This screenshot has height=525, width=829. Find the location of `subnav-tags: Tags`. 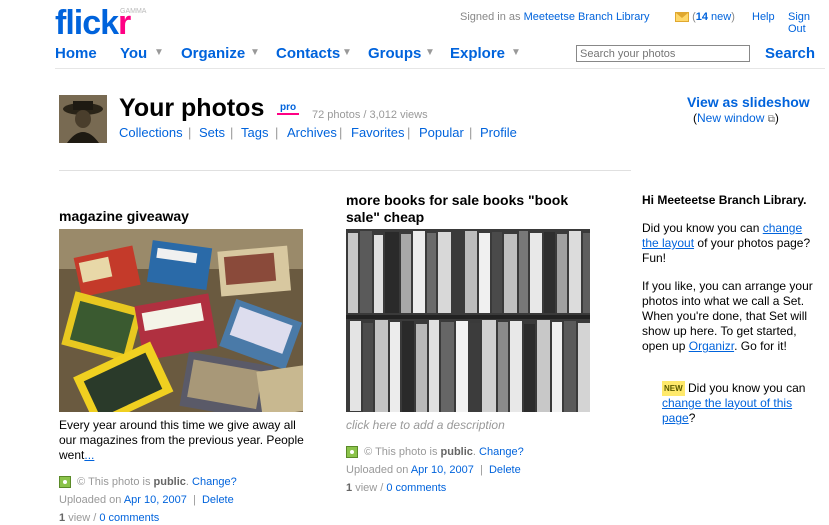

subnav-tags: Tags is located at coordinates (254, 132).